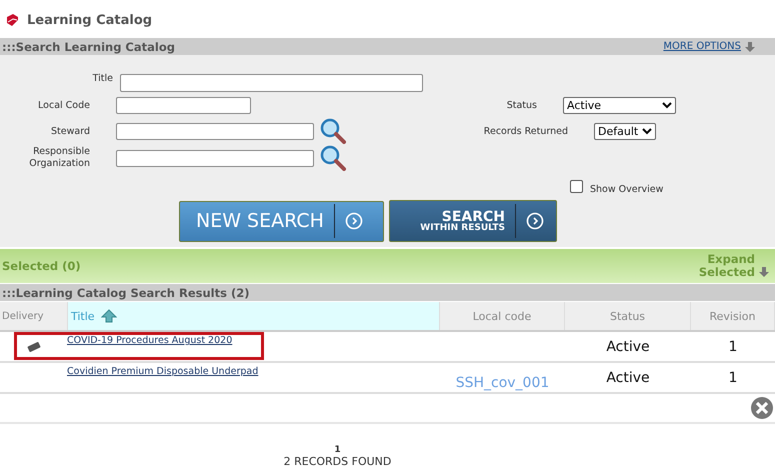 The height and width of the screenshot is (472, 775). What do you see at coordinates (149, 340) in the screenshot?
I see `title-link: COVID-19 Procedures August 2020` at bounding box center [149, 340].